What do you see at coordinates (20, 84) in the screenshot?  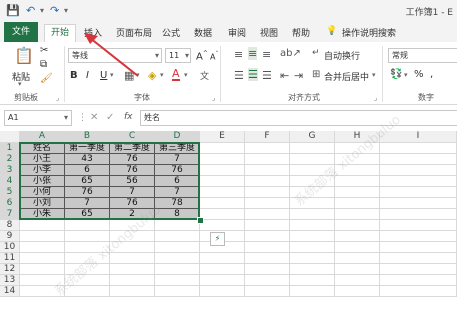 I see `paste-dropdown-icon: ▾` at bounding box center [20, 84].